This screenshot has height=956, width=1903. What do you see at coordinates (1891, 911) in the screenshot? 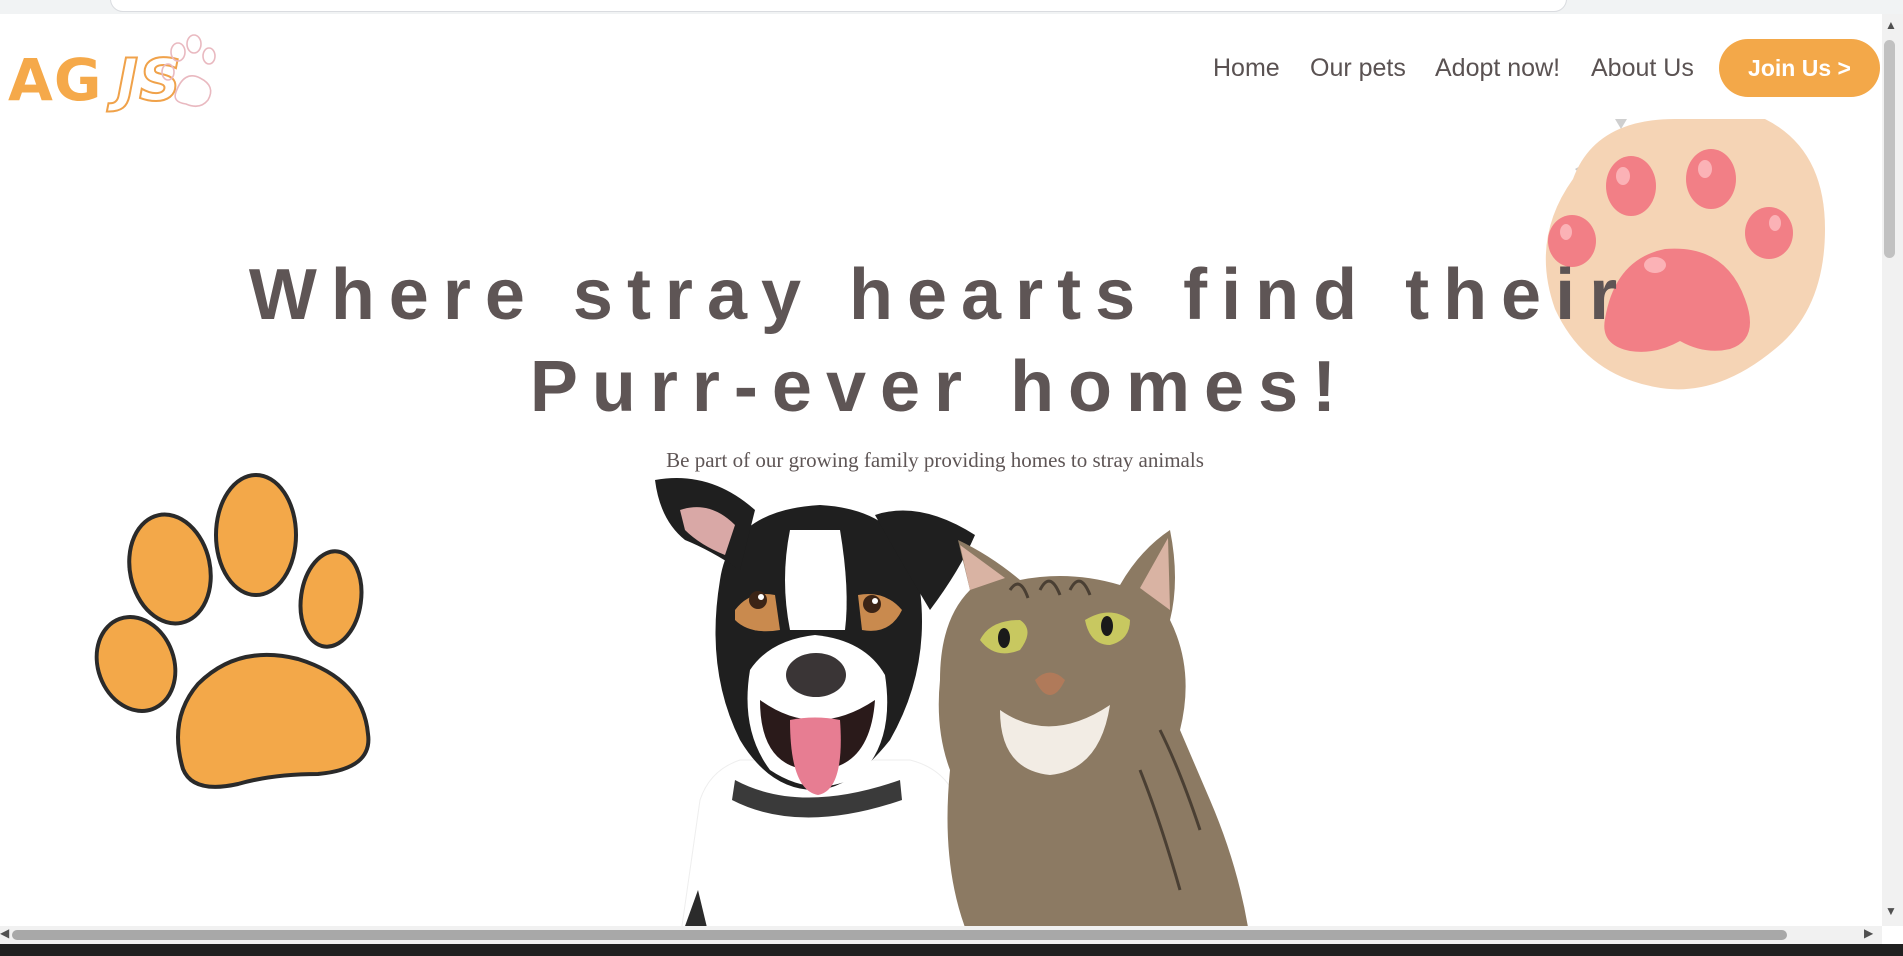
I see `scroll-down-arrow-icon: ▼` at bounding box center [1891, 911].